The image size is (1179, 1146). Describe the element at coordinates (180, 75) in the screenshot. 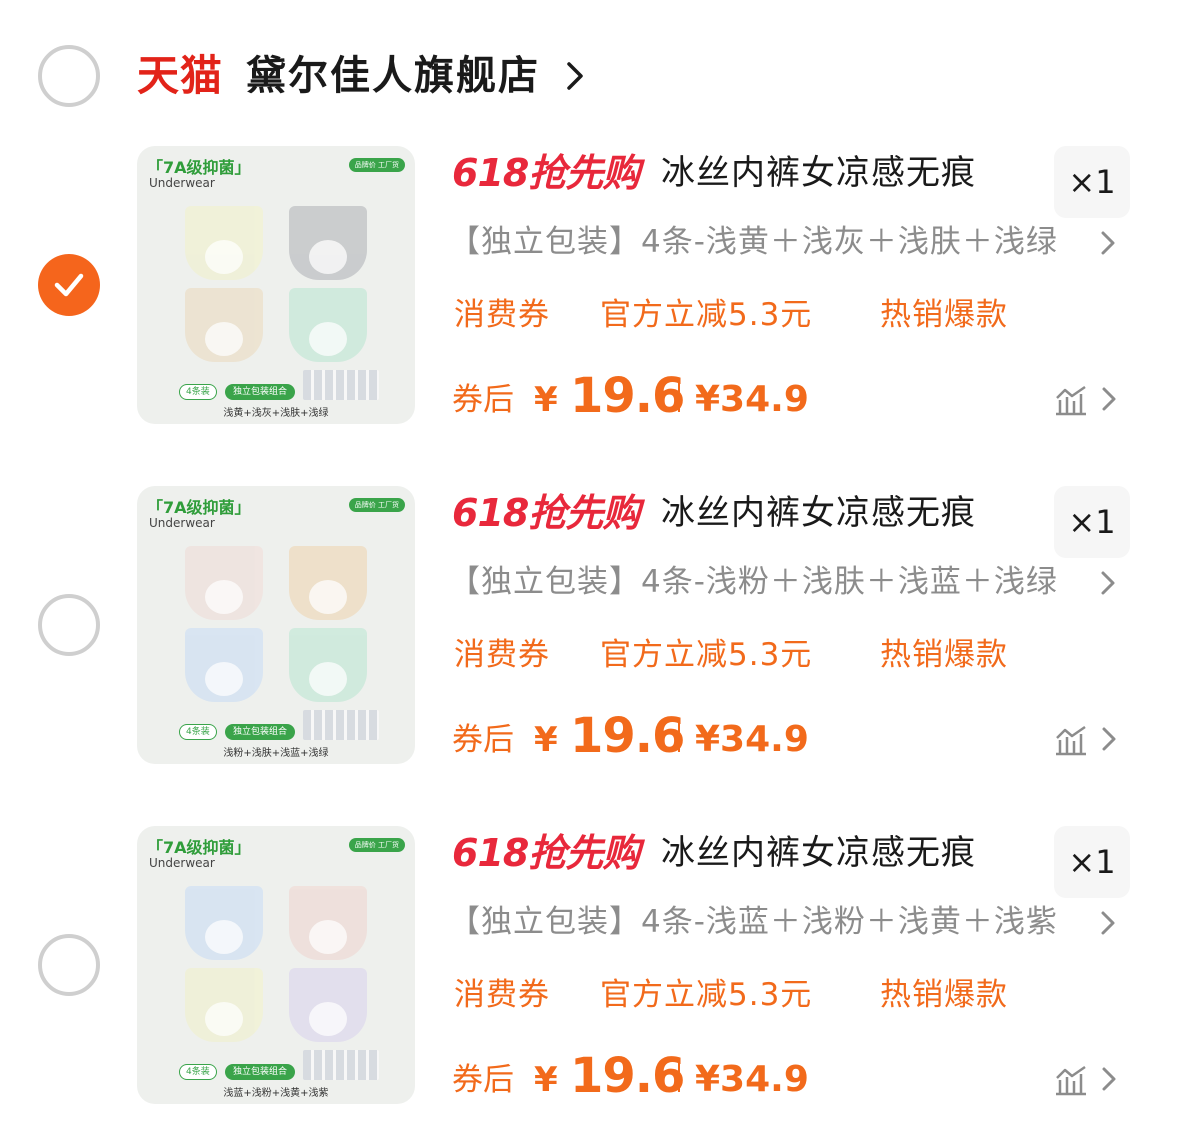

I see `tmall-logo: 天猫` at that location.